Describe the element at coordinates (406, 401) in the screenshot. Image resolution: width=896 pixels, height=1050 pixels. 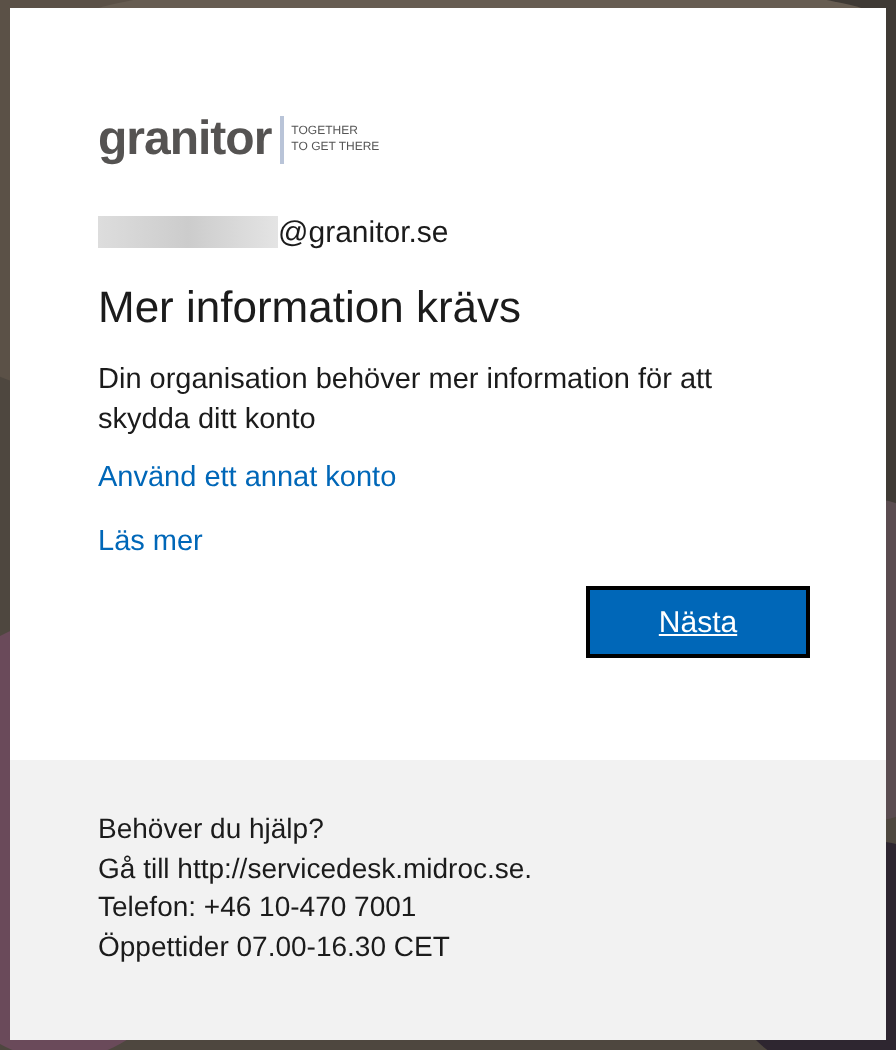
I see `message-text: Din organisation behöver mer information för att skydda ditt konto` at that location.